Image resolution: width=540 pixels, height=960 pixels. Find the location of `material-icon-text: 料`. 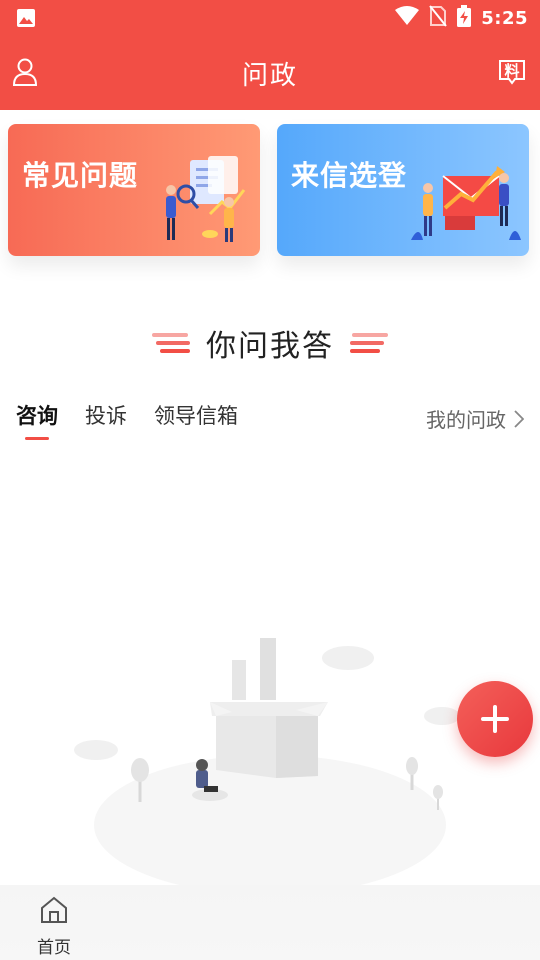

material-icon-text: 料 is located at coordinates (512, 71).